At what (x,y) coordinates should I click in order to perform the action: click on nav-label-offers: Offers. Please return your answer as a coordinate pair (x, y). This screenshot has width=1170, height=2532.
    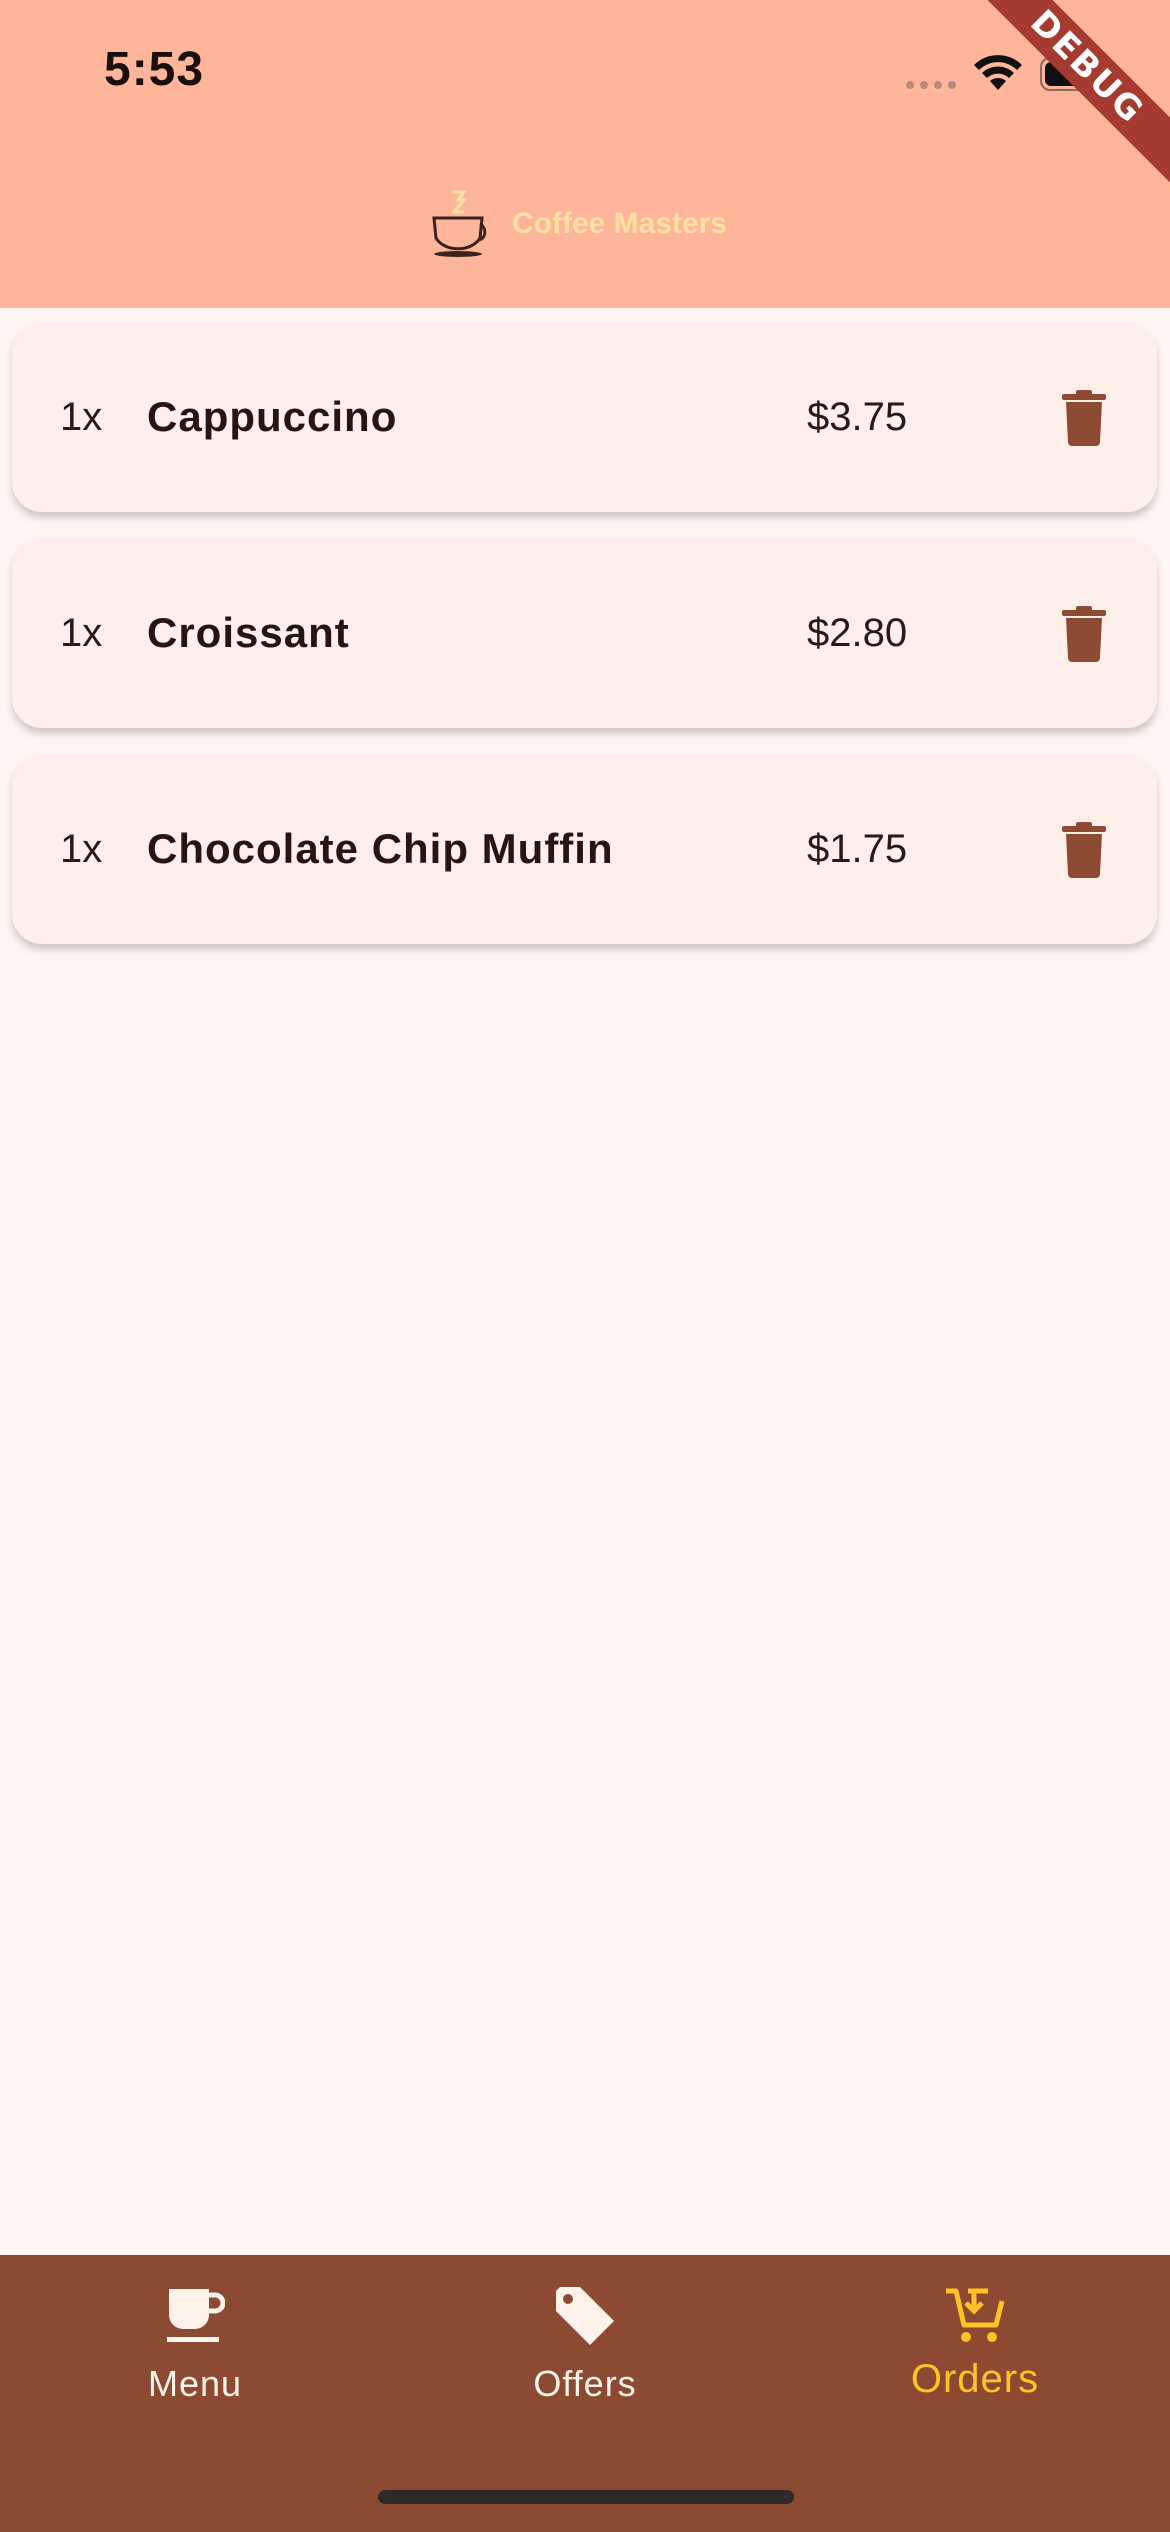
    Looking at the image, I should click on (585, 2383).